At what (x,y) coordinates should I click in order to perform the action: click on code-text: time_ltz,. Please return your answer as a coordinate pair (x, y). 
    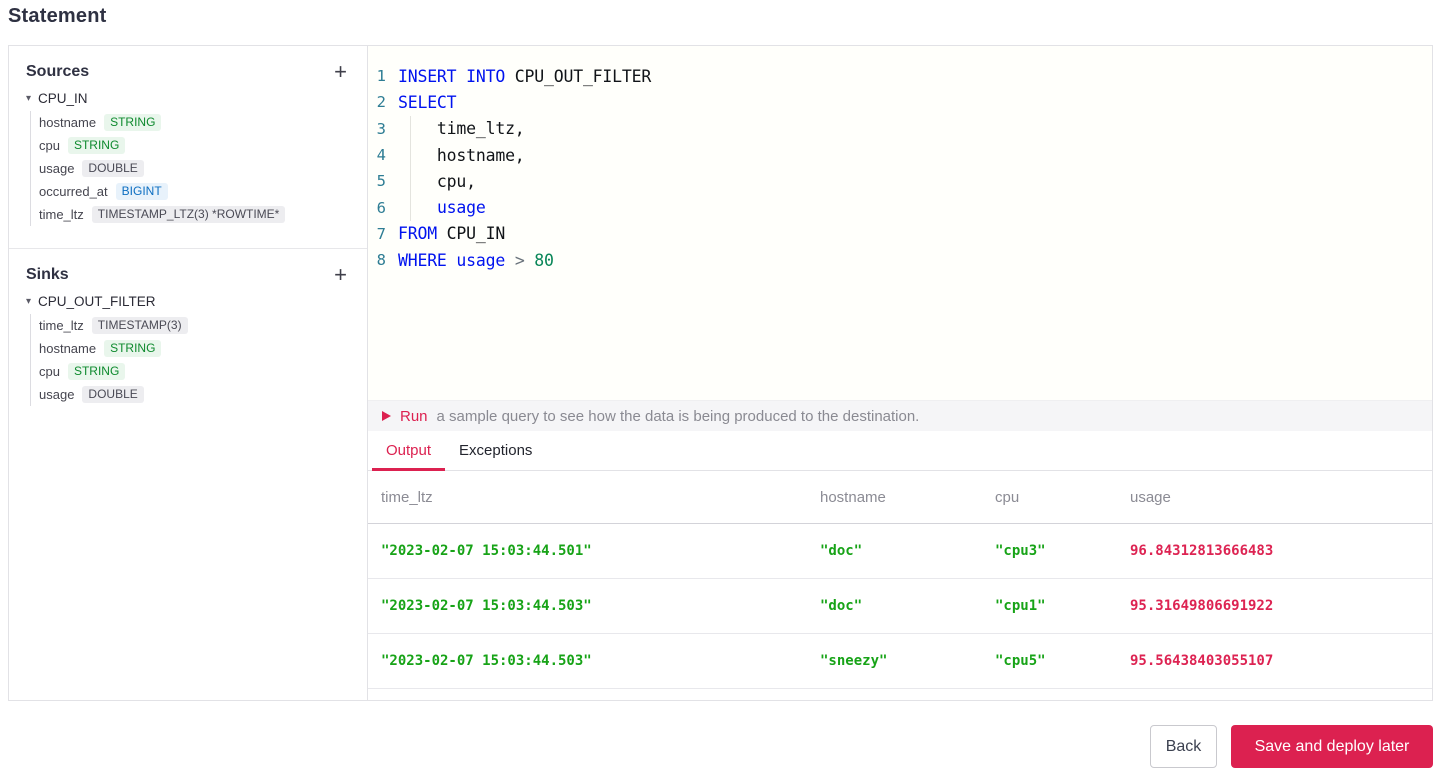
    Looking at the image, I should click on (461, 128).